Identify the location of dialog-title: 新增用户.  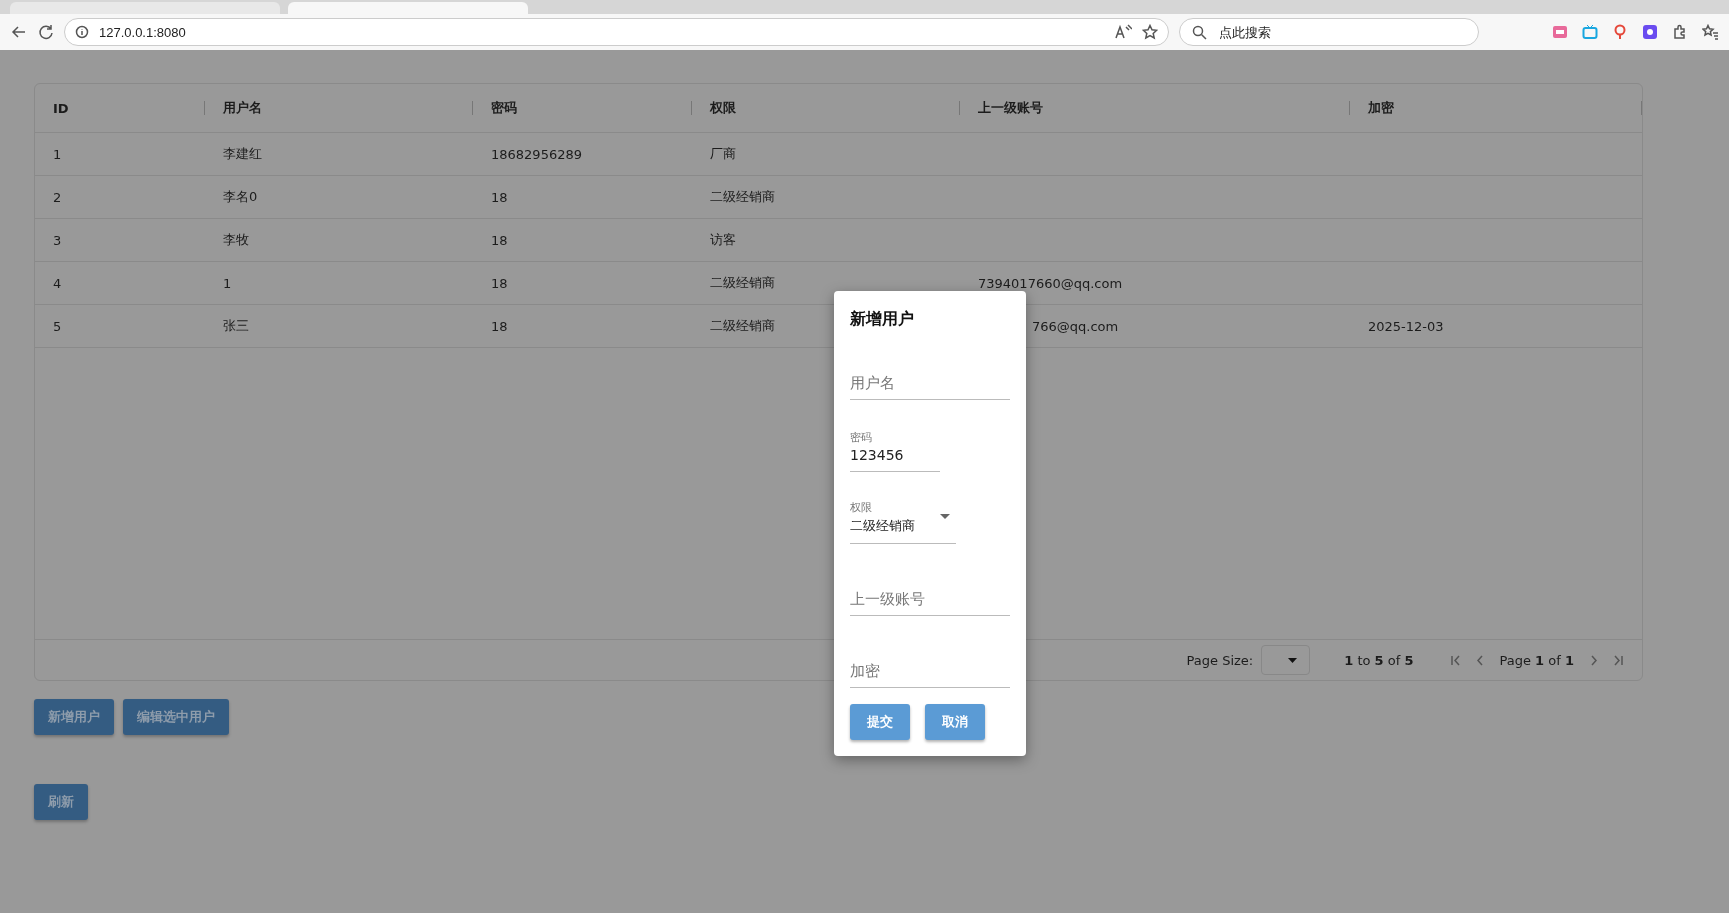
(882, 319).